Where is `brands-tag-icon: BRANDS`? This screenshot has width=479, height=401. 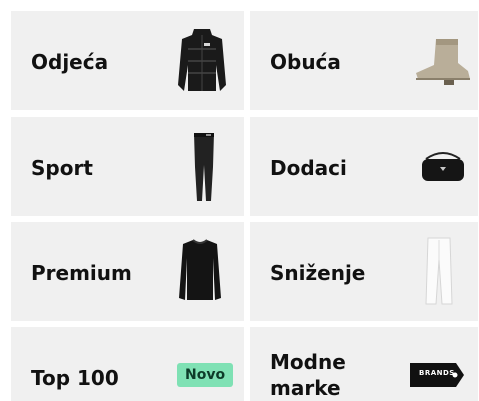 brands-tag-icon: BRANDS is located at coordinates (437, 375).